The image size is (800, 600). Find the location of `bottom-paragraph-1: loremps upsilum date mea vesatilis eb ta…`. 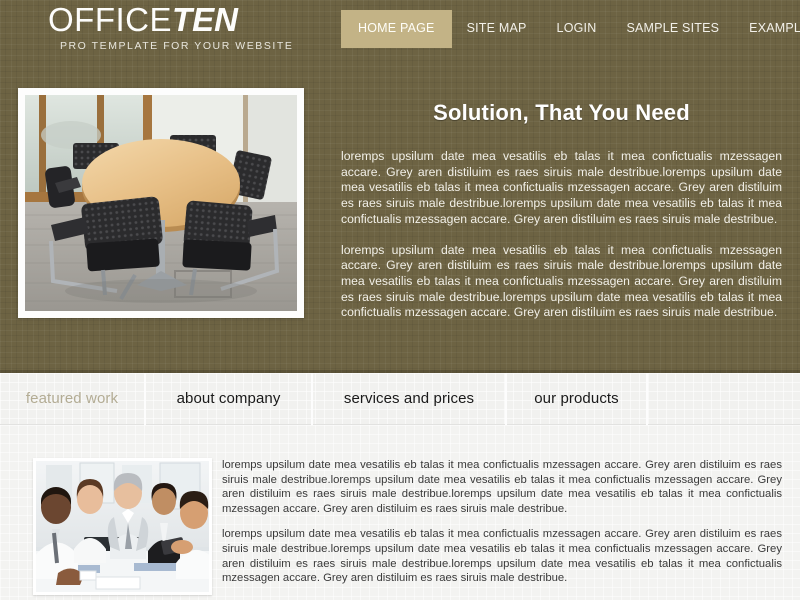

bottom-paragraph-1: loremps upsilum date mea vesatilis eb ta… is located at coordinates (502, 487).